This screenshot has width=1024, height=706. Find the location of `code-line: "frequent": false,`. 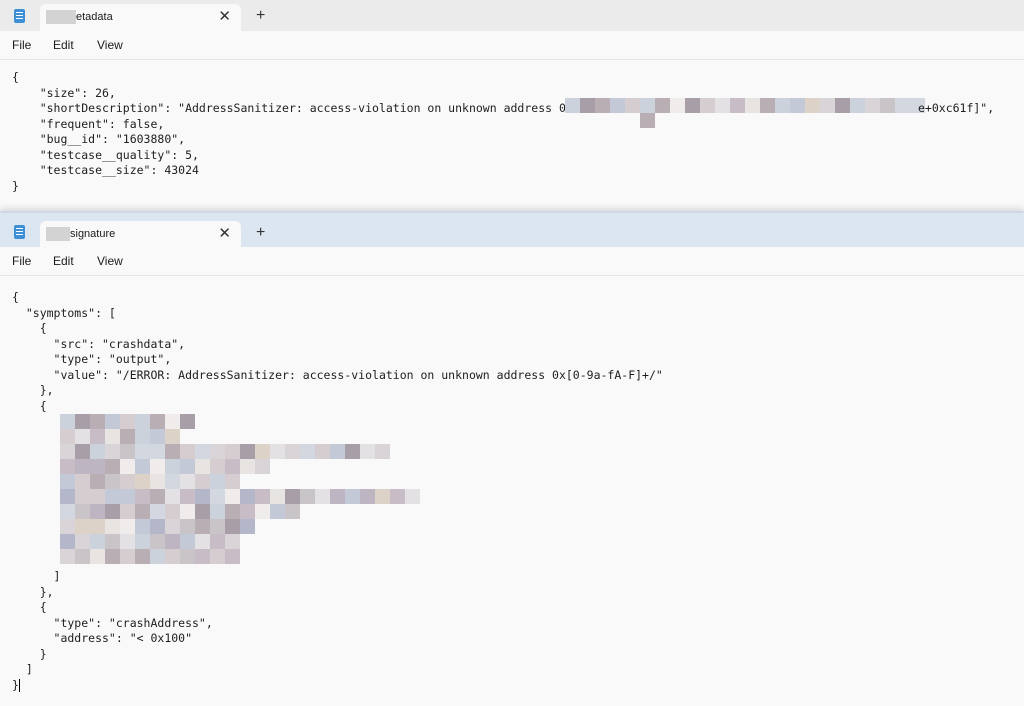

code-line: "frequent": false, is located at coordinates (88, 123).